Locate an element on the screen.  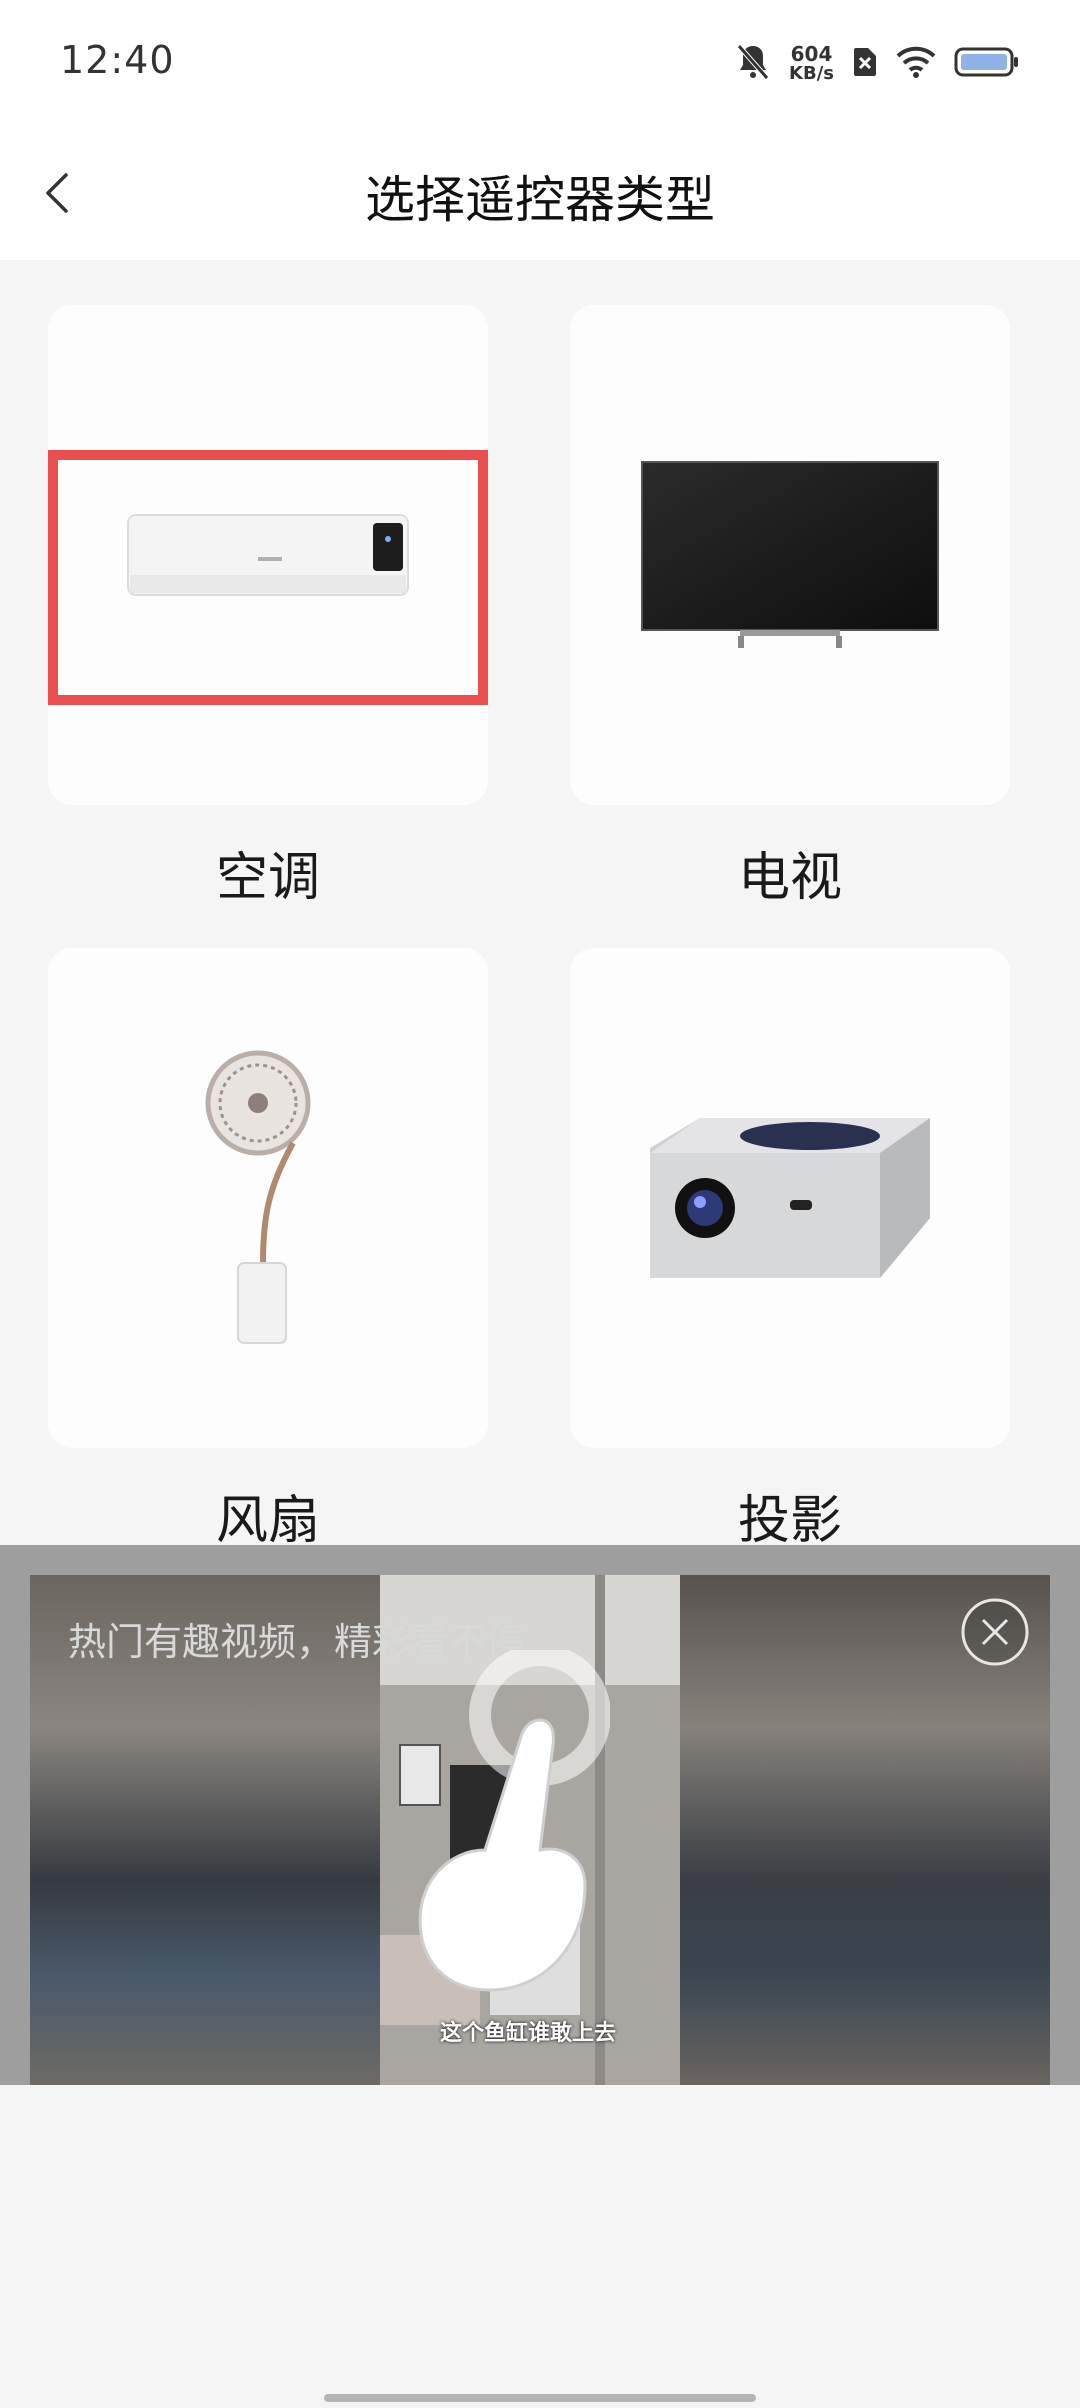
device-card-tv is located at coordinates (790, 555).